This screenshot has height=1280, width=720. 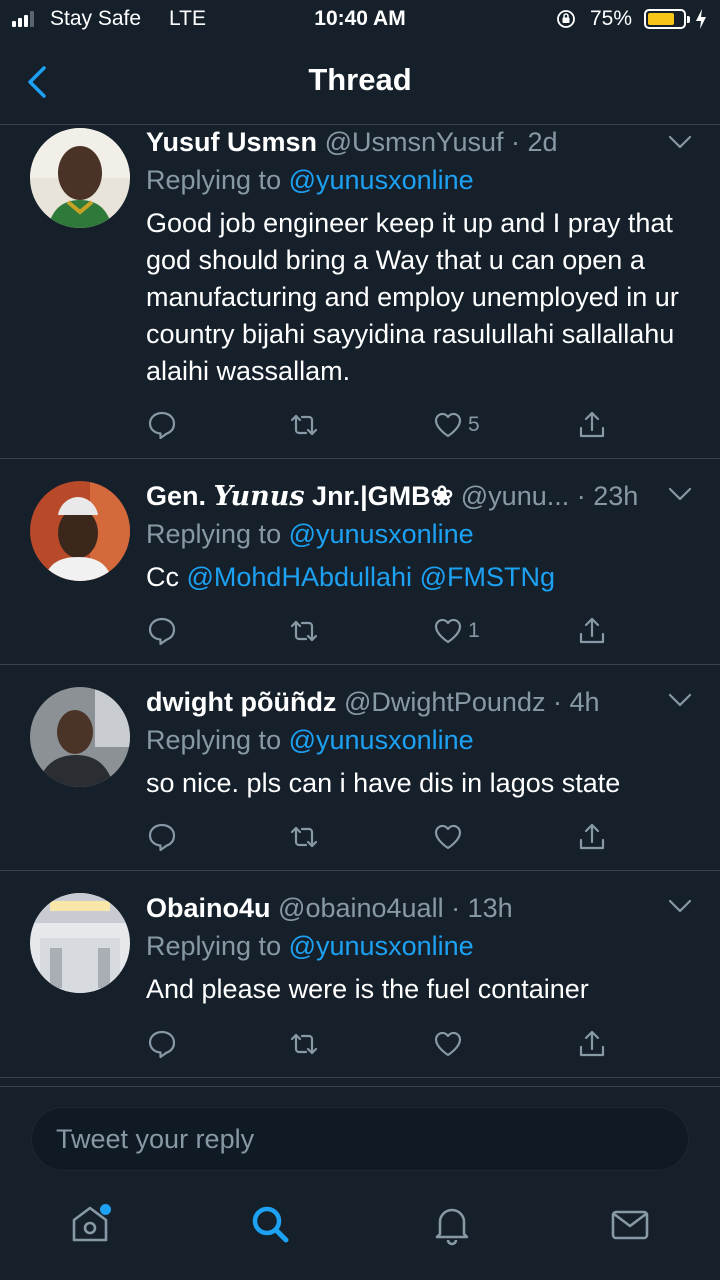 I want to click on author-handle: @obaino4uall, so click(x=361, y=908).